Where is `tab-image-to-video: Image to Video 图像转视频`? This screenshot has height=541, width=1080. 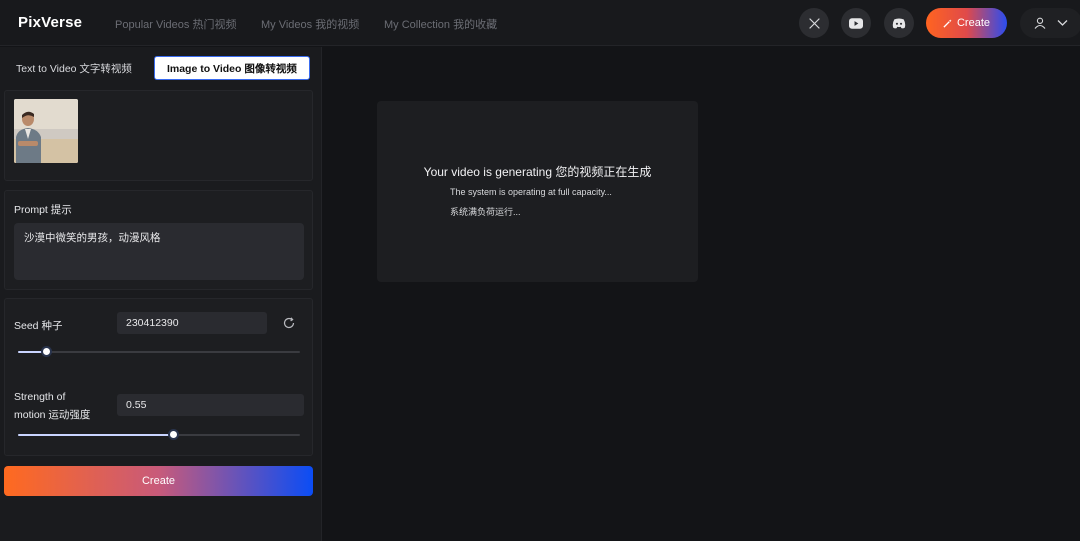 tab-image-to-video: Image to Video 图像转视频 is located at coordinates (231, 68).